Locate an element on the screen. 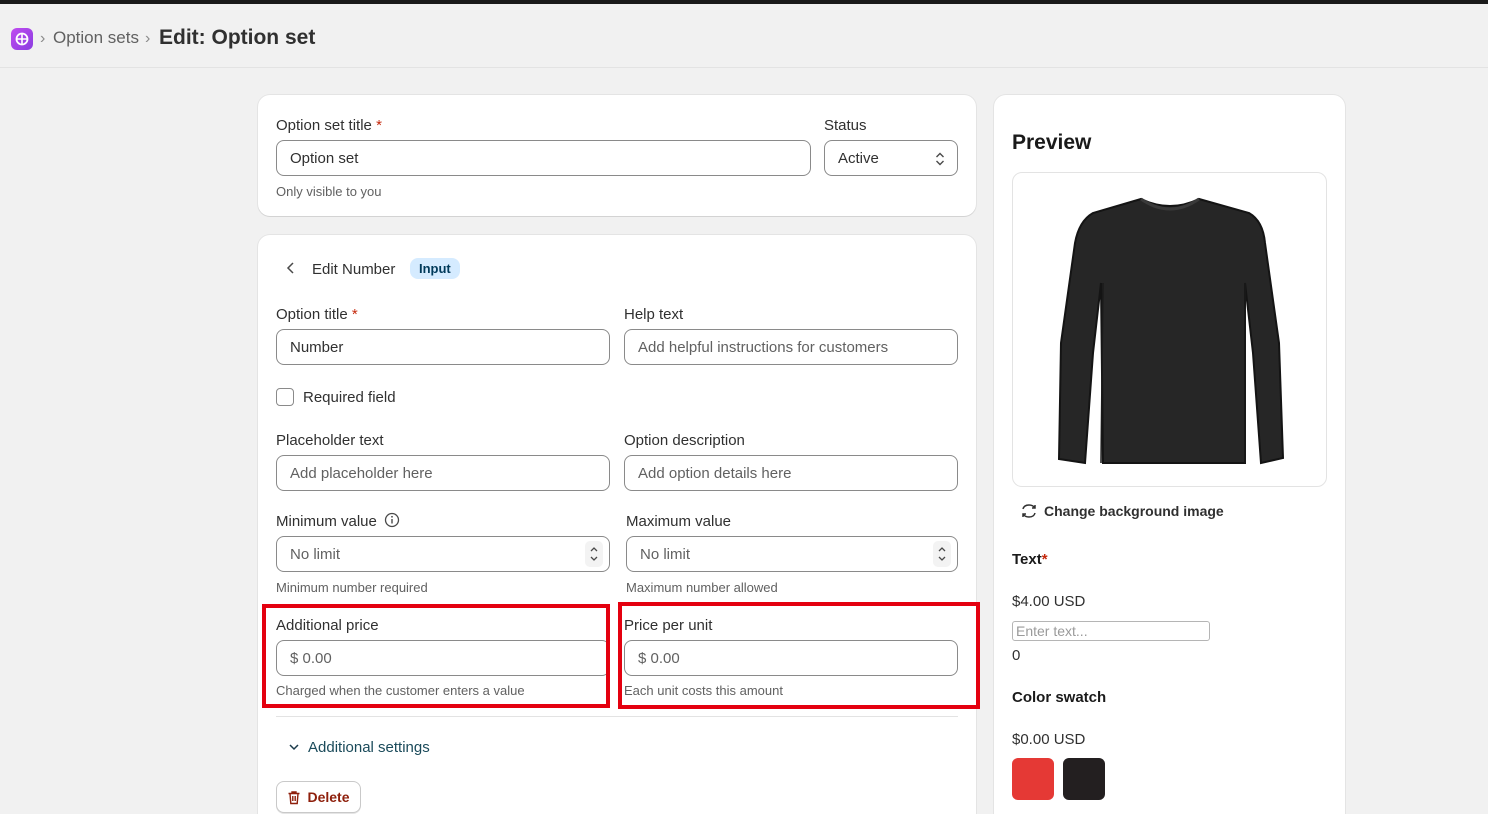 Image resolution: width=1488 pixels, height=814 pixels. option-title-label: Option title * is located at coordinates (317, 314).